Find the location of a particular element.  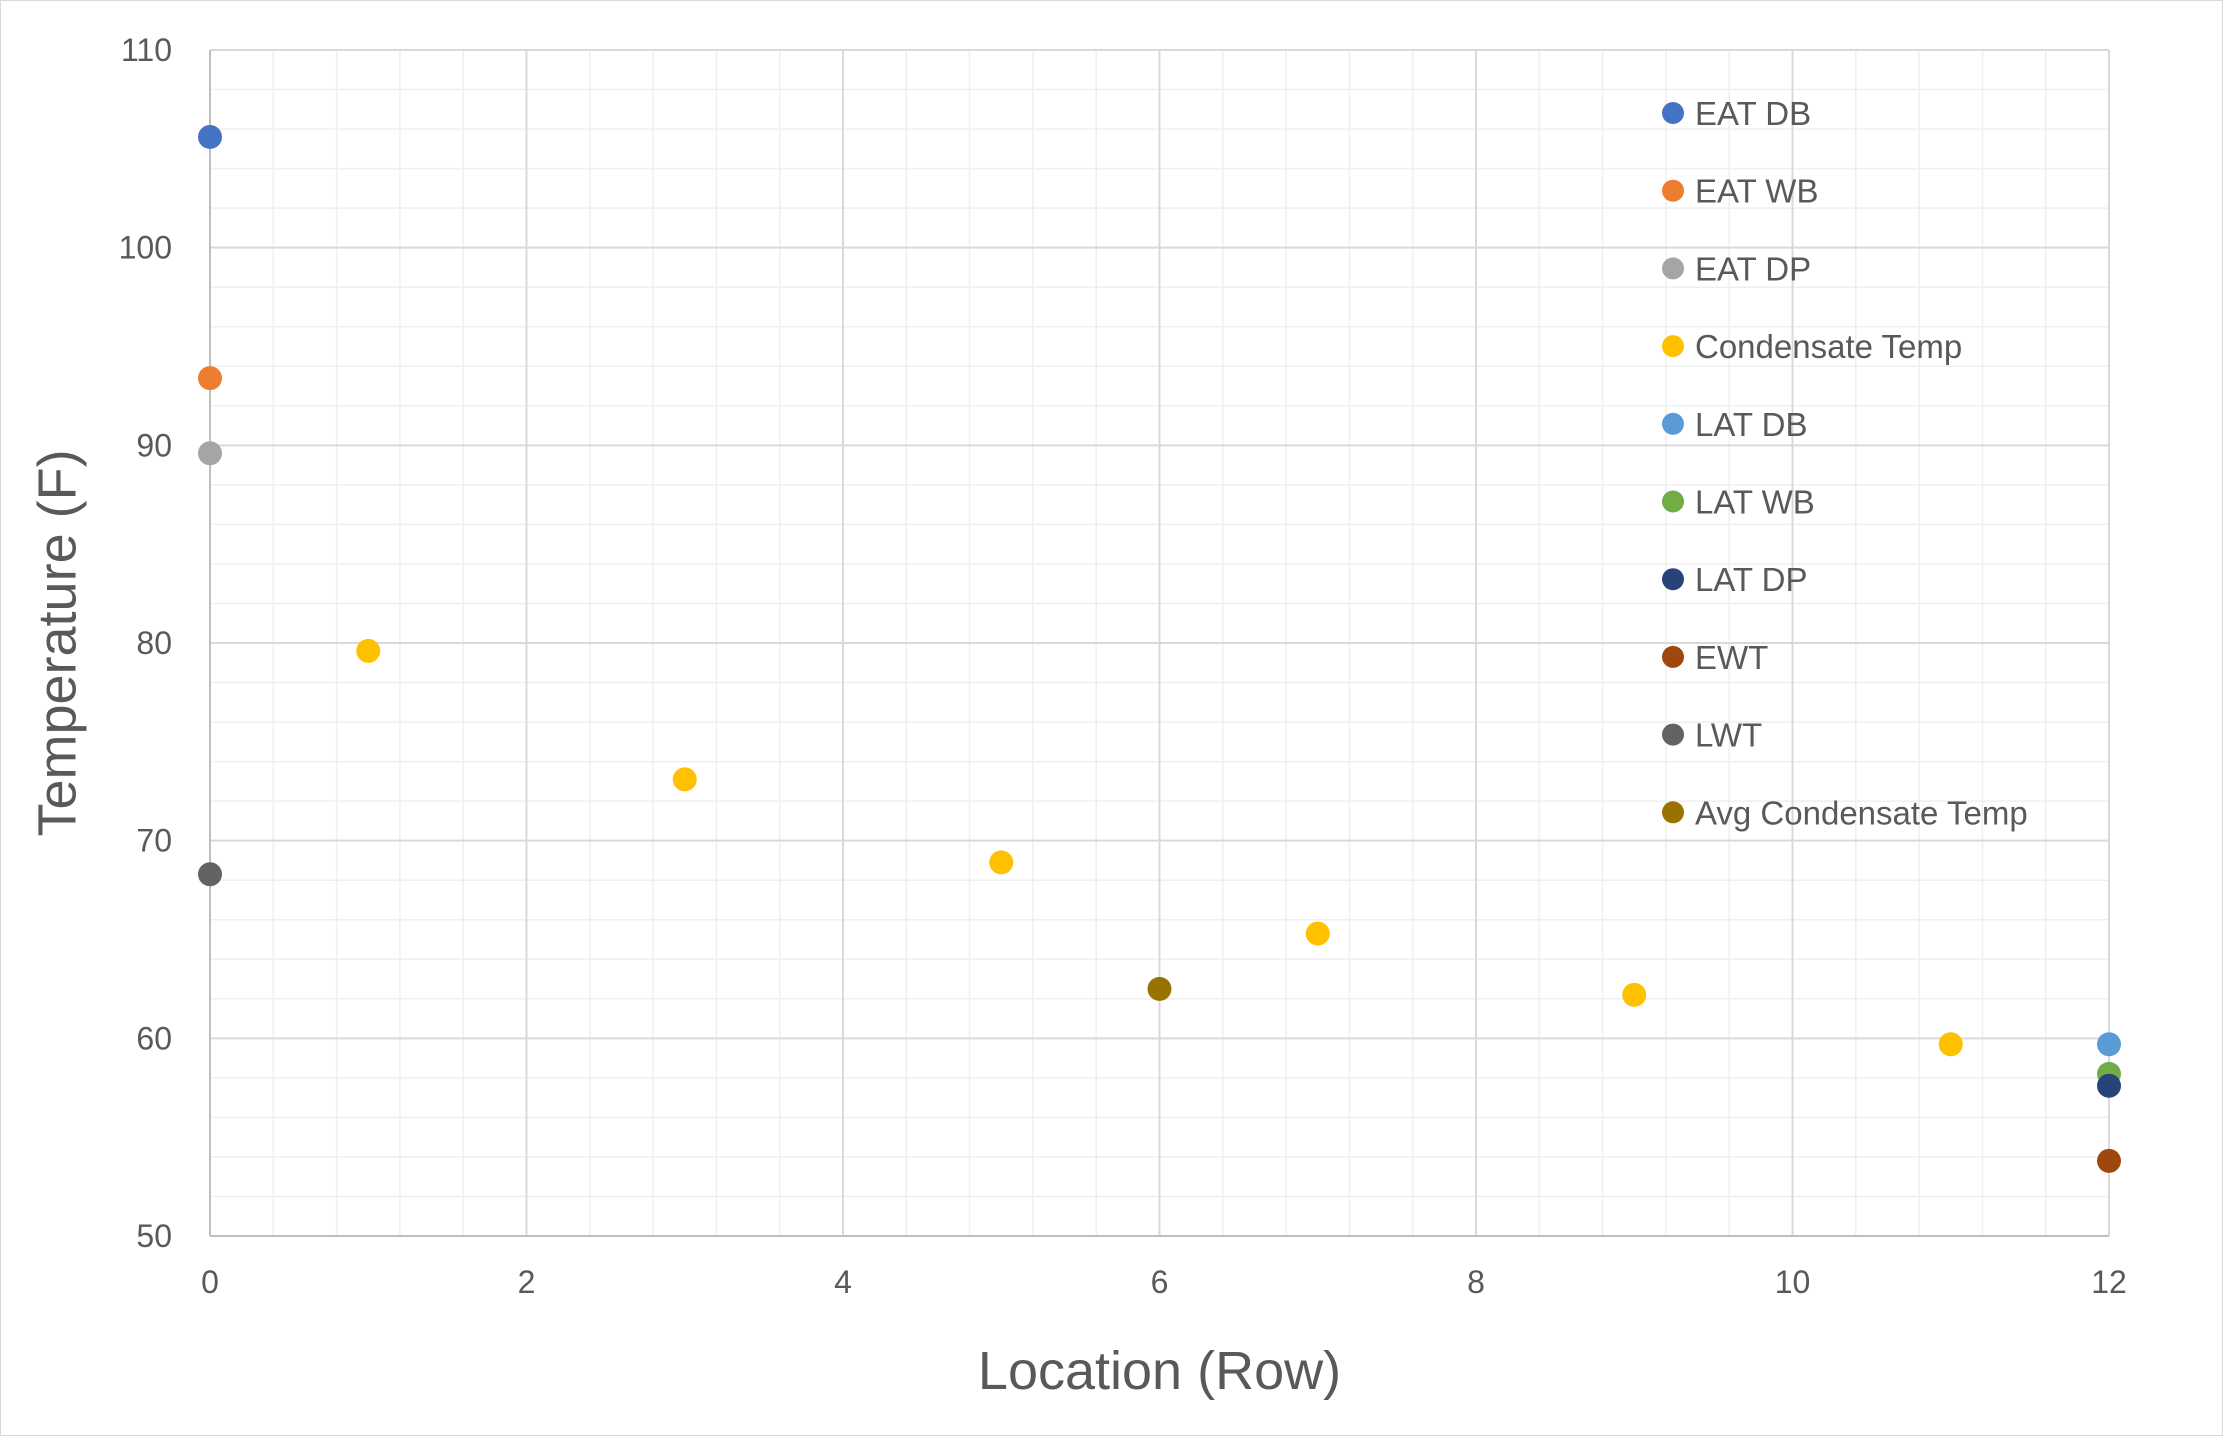

x-tick-label: 0 is located at coordinates (210, 1282).